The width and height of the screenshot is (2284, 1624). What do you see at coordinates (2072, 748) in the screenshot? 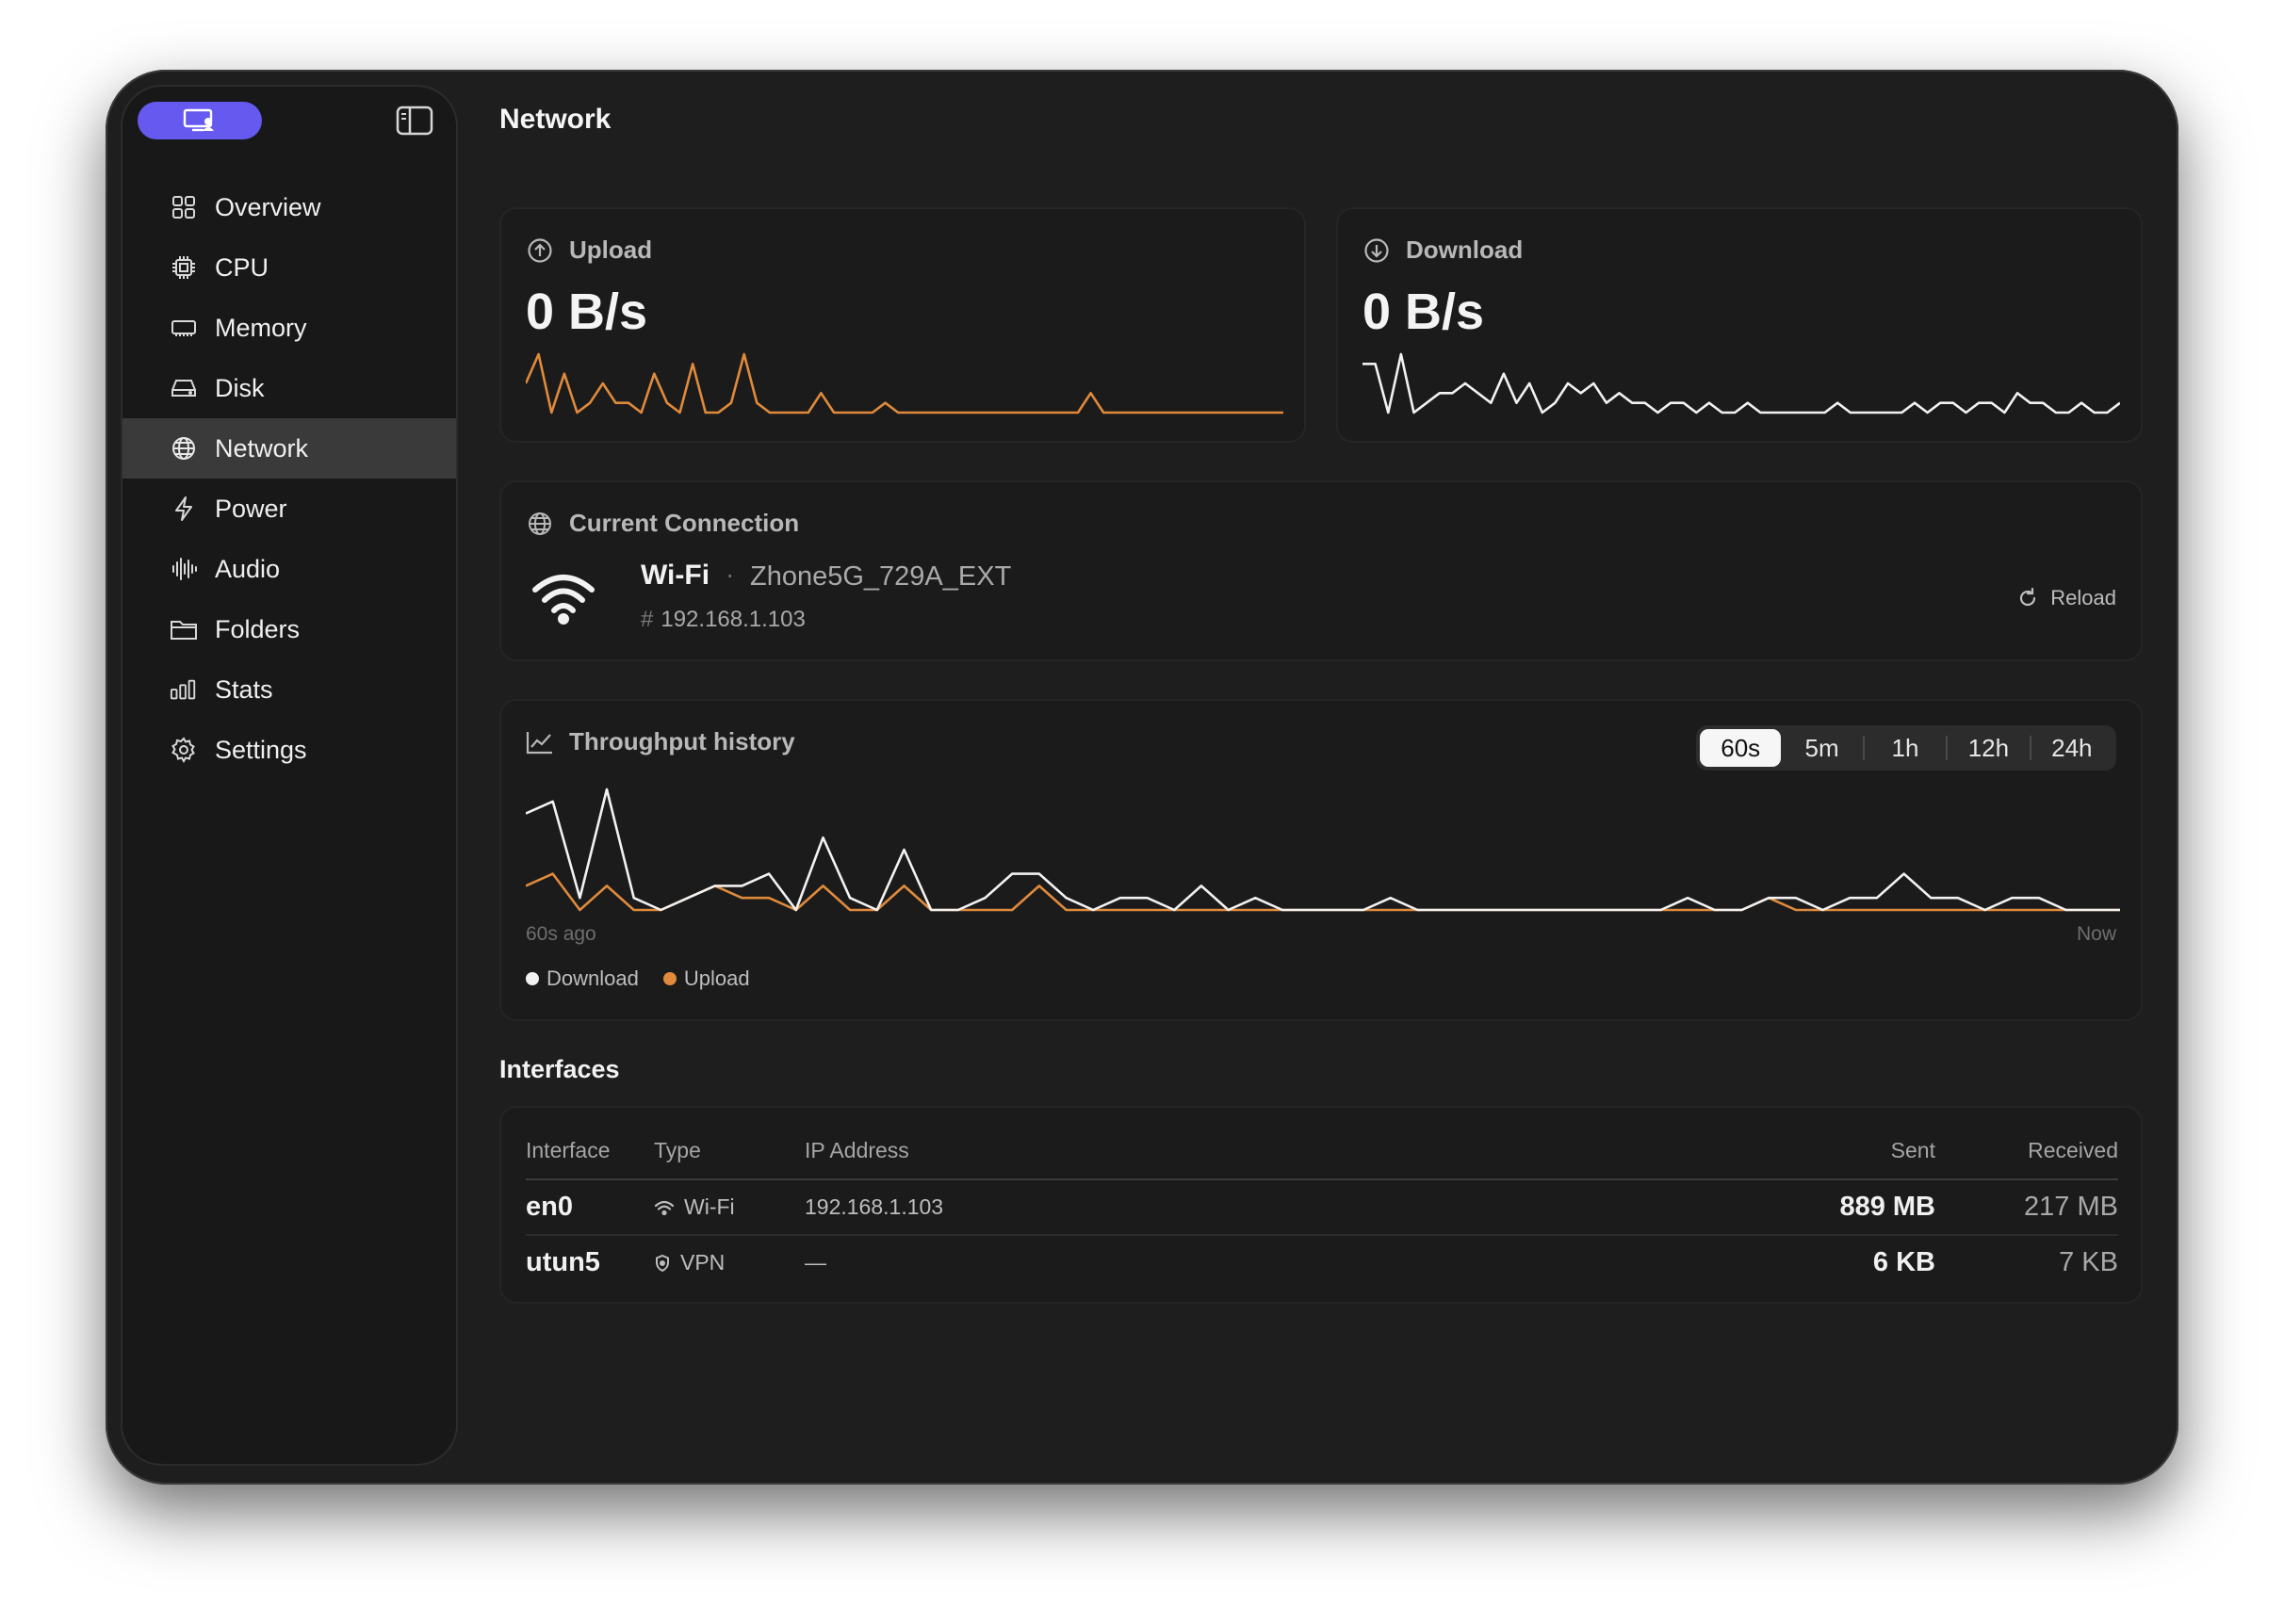
I see `range-24h-button: 24h` at bounding box center [2072, 748].